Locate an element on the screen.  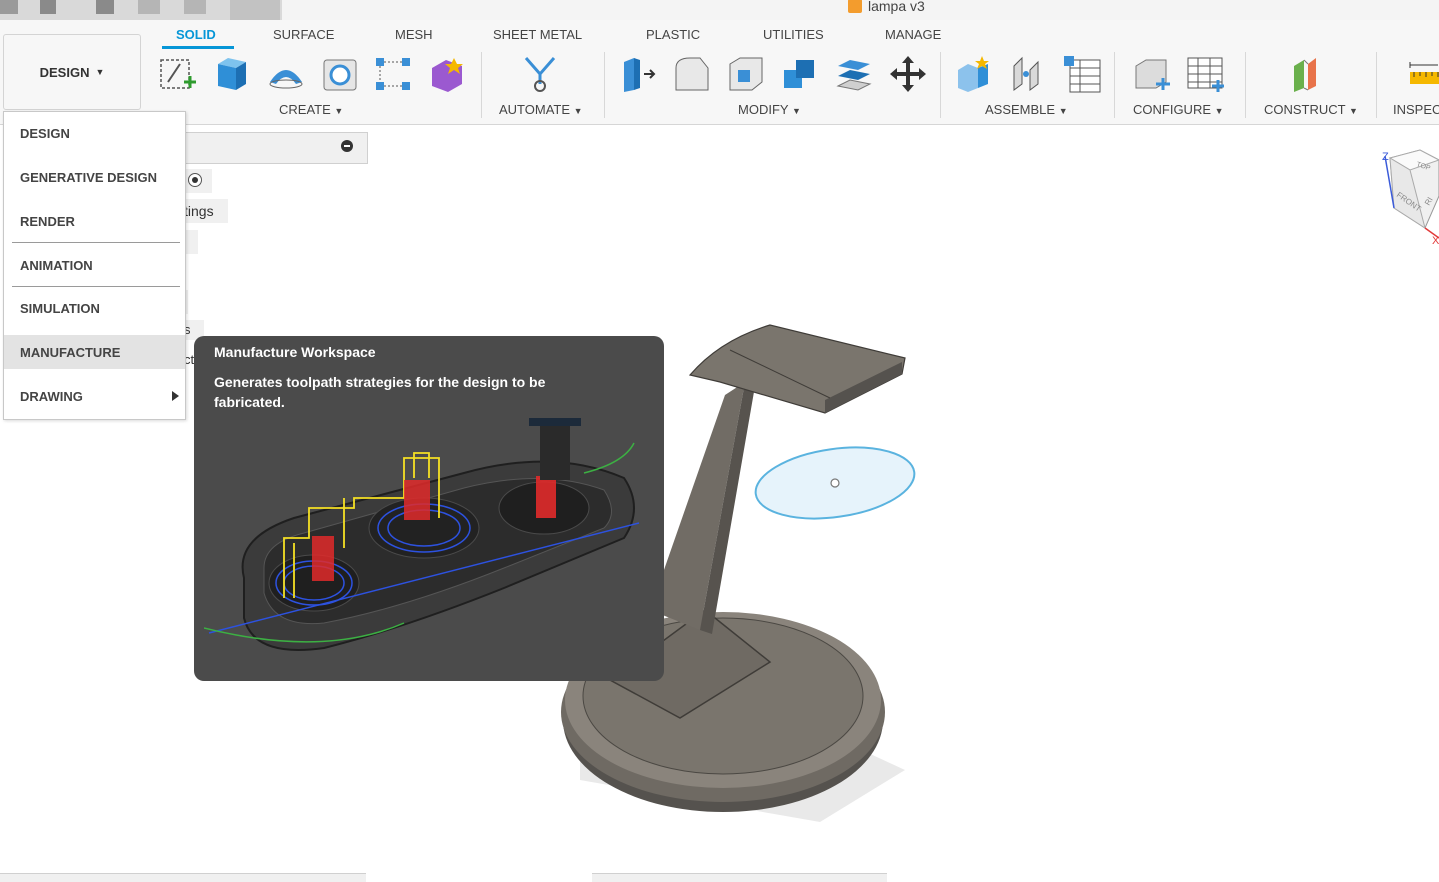
construct-plane-icon is located at coordinates (1310, 74).